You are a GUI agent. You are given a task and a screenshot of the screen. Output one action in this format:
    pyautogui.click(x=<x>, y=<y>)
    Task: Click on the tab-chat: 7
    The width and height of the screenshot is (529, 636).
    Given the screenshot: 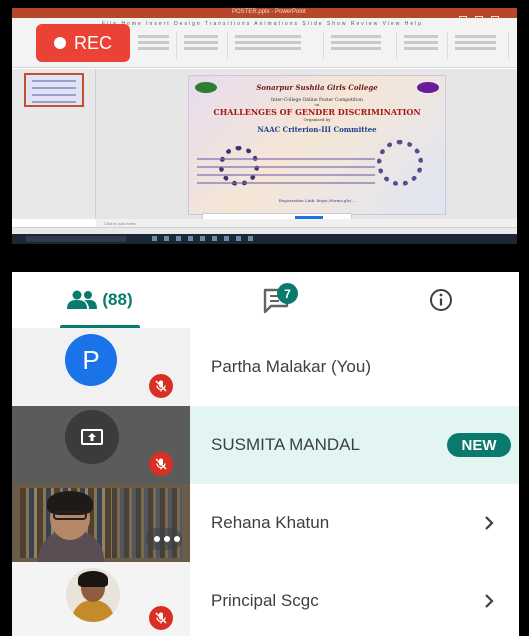 What is the action you would take?
    pyautogui.click(x=276, y=300)
    